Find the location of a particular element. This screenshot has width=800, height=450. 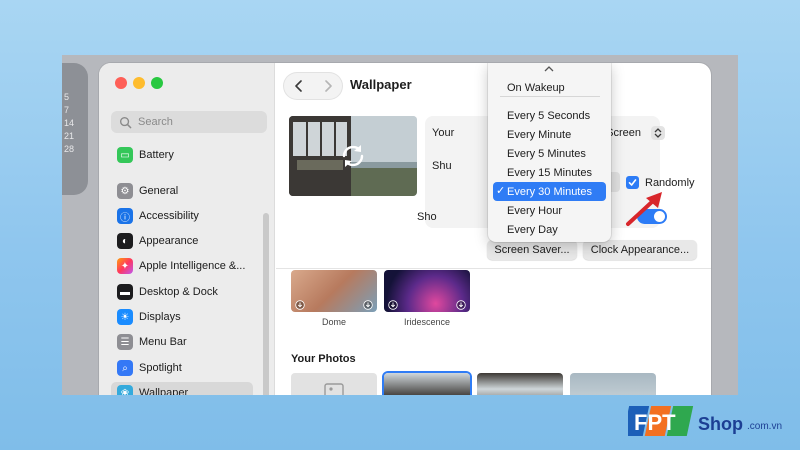

sidebar-item-label: Desktop & Dock is located at coordinates (178, 292).